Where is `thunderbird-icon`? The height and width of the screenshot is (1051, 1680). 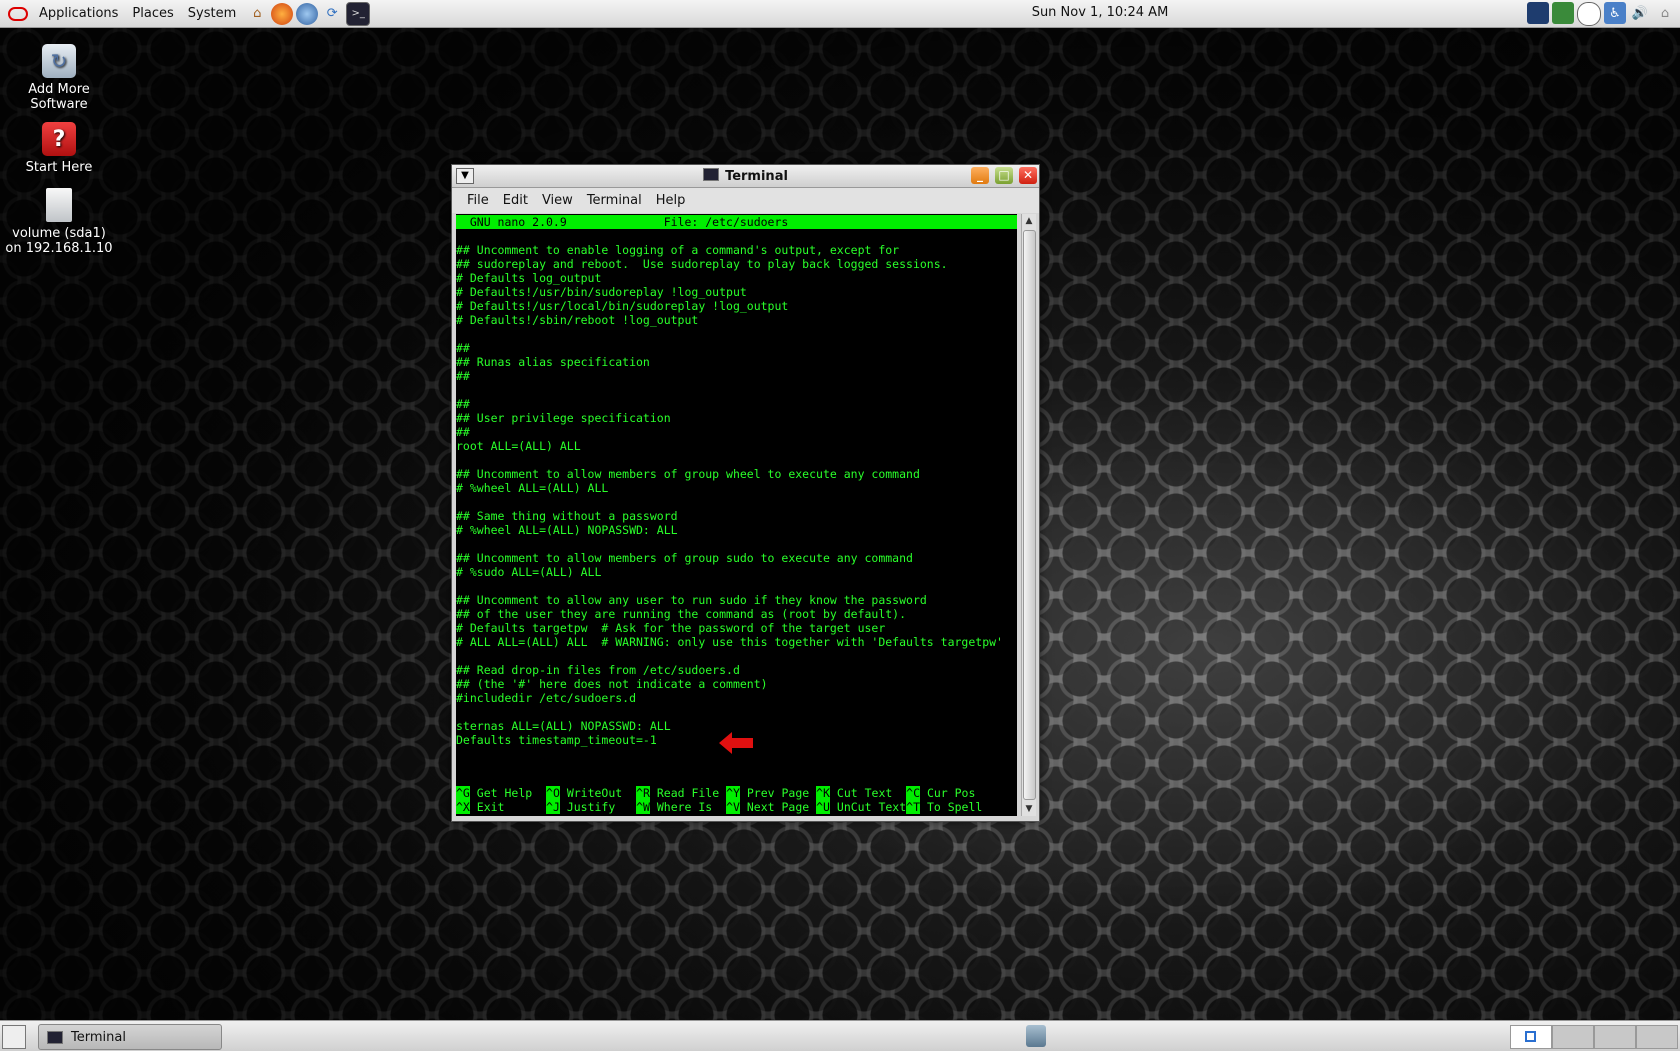
thunderbird-icon is located at coordinates (307, 13).